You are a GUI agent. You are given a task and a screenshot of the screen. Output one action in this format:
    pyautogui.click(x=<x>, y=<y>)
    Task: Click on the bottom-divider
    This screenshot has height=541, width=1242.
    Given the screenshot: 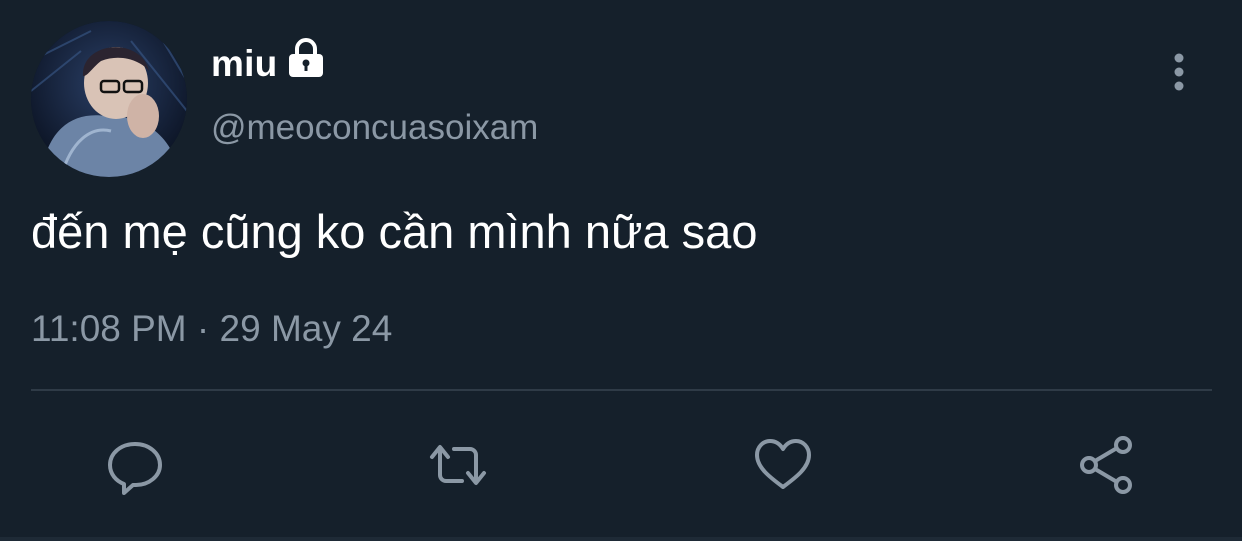 What is the action you would take?
    pyautogui.click(x=621, y=539)
    